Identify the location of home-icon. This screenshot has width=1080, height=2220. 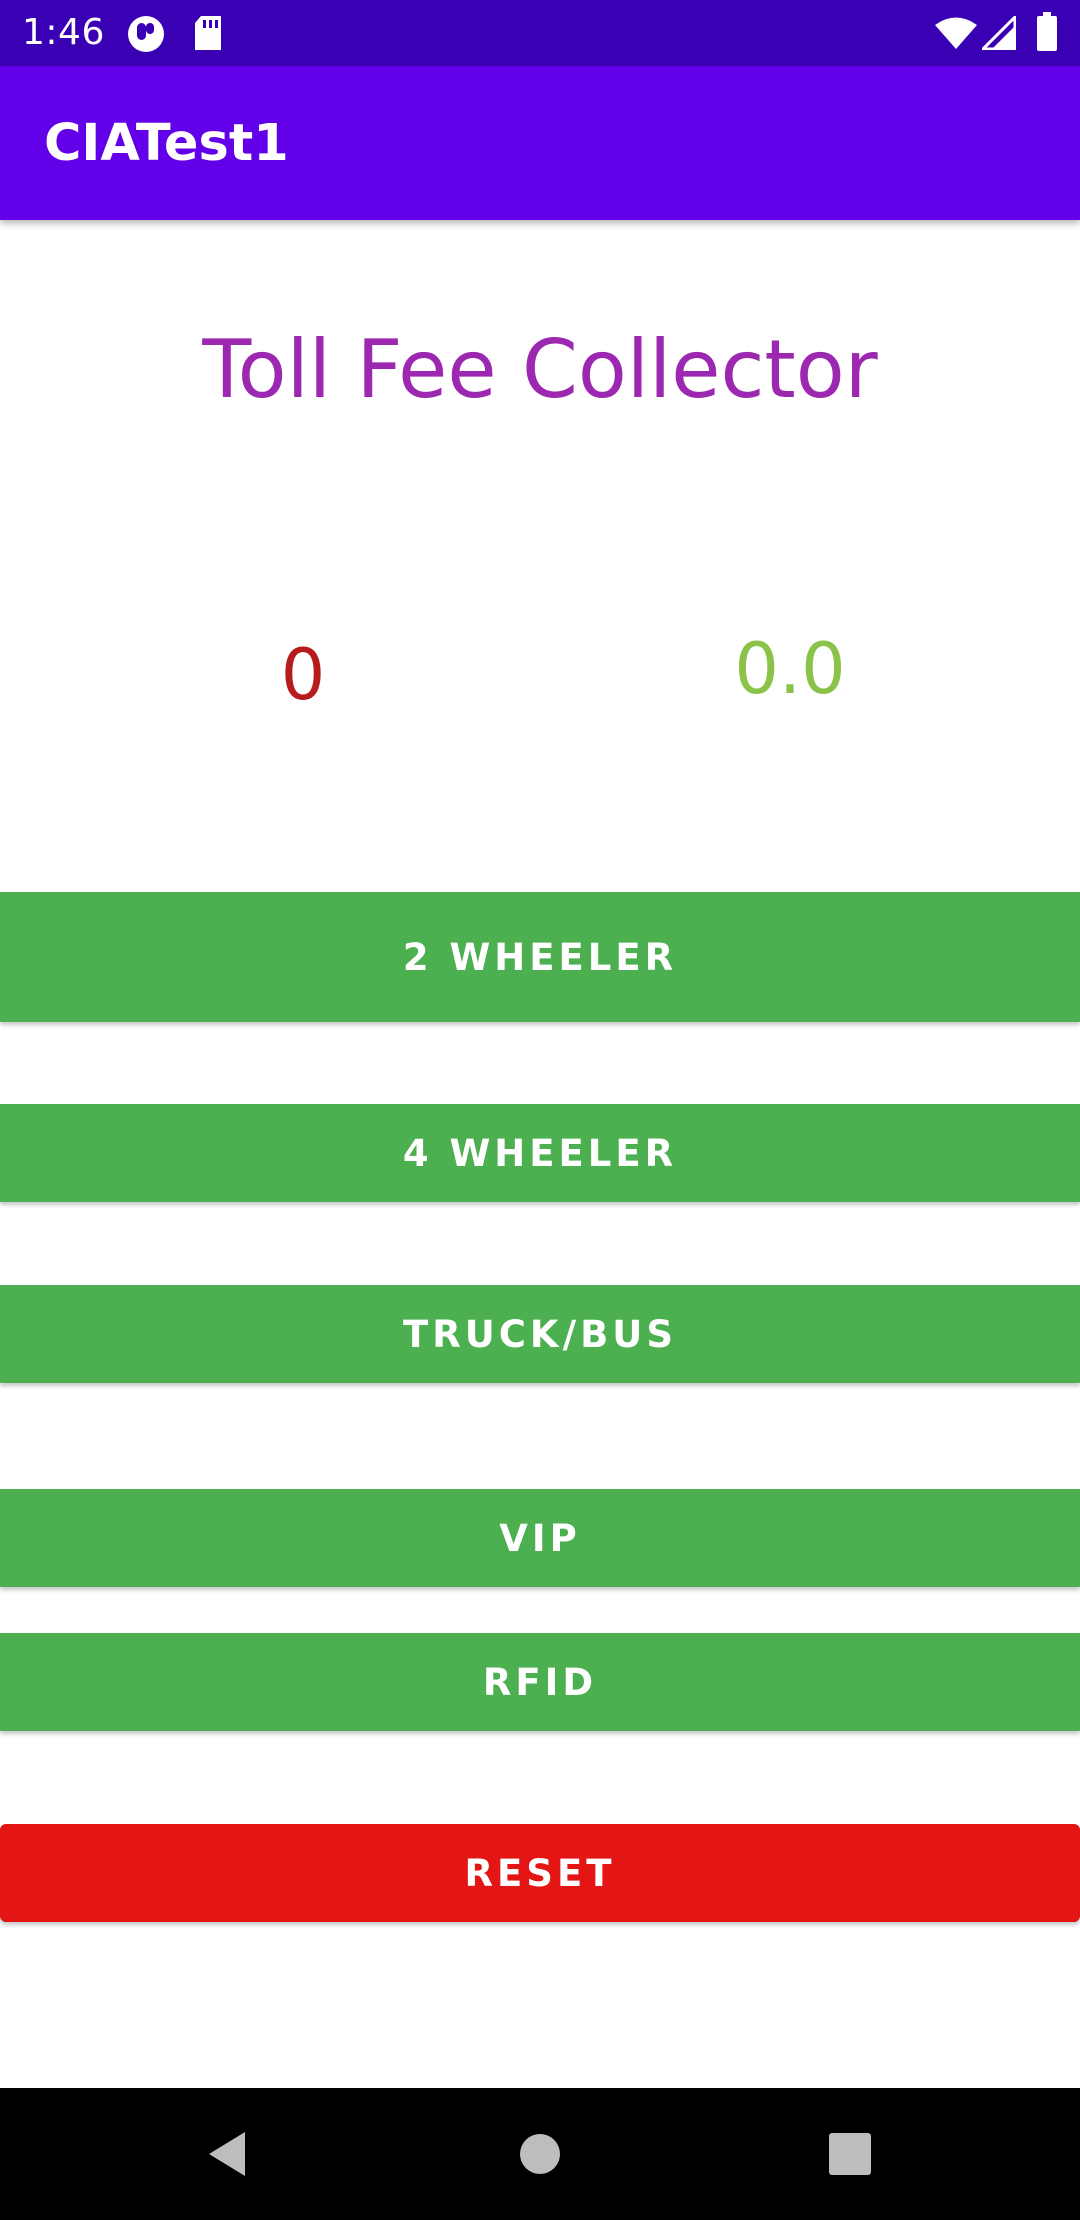
(540, 2154).